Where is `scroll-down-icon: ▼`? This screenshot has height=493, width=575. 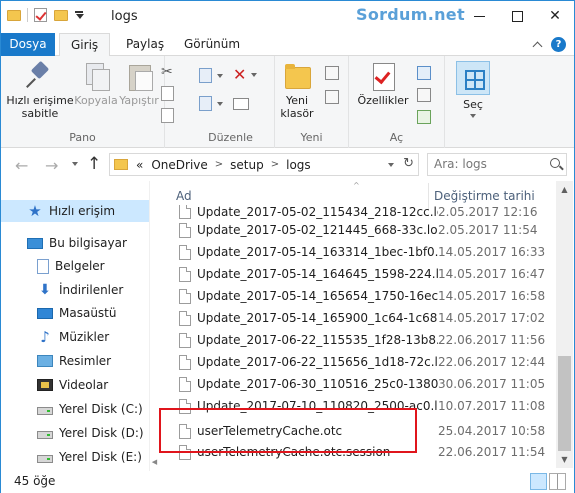
scroll-down-icon: ▼ is located at coordinates (564, 459).